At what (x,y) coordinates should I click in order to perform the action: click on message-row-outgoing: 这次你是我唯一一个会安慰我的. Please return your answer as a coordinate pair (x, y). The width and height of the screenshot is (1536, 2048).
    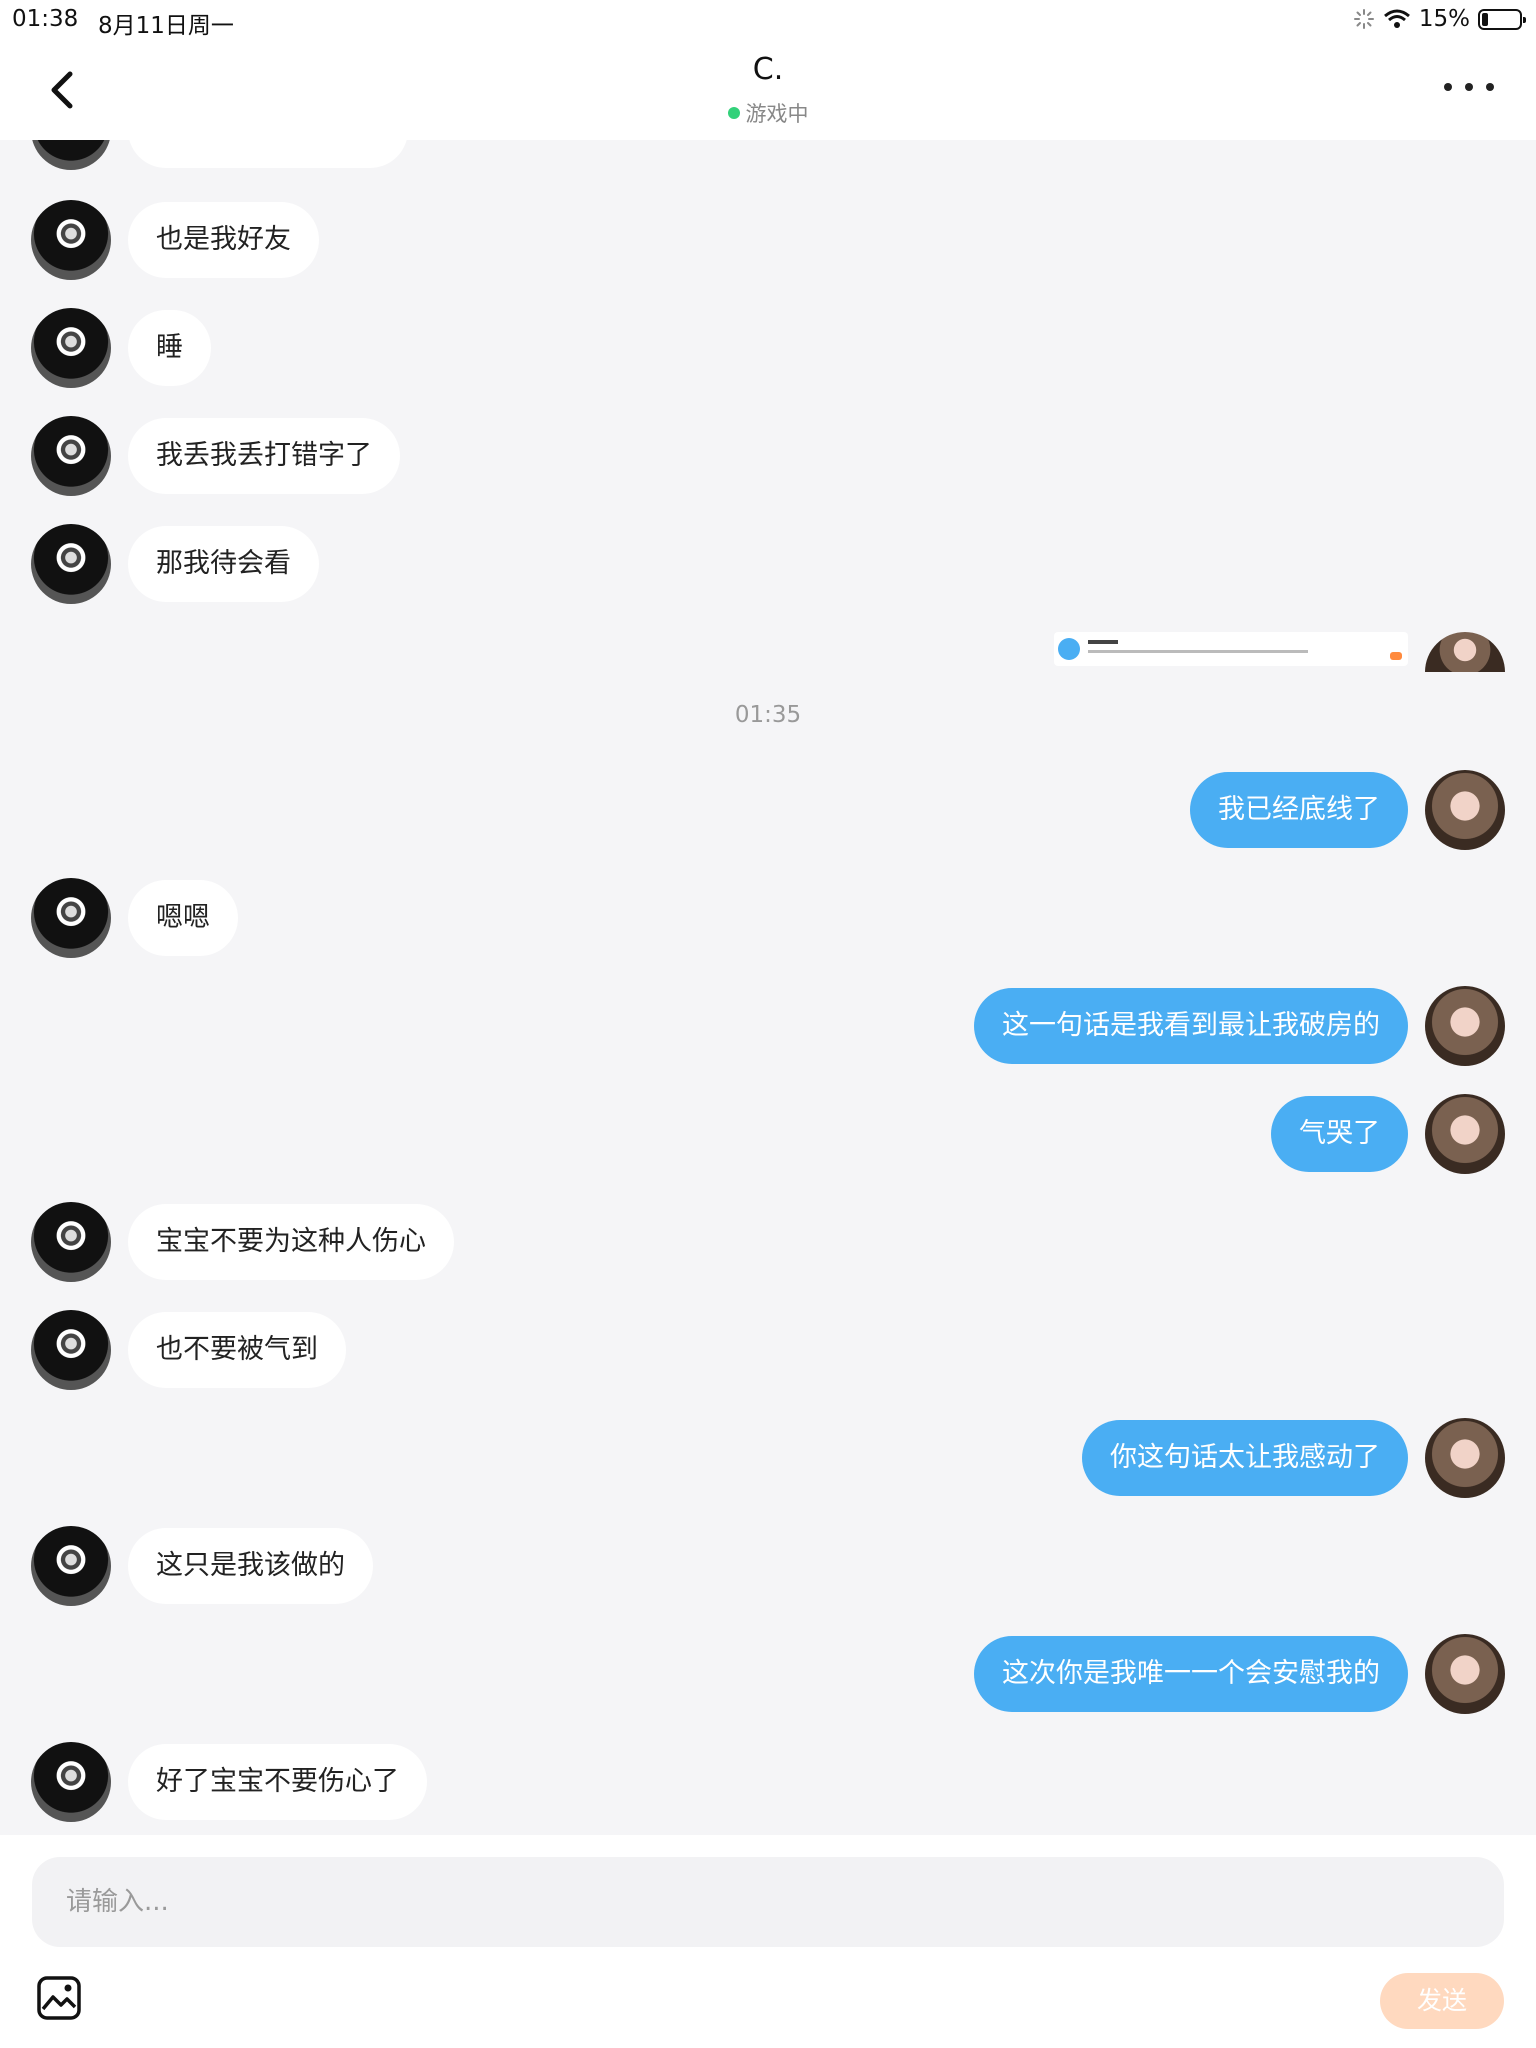
    Looking at the image, I should click on (768, 1674).